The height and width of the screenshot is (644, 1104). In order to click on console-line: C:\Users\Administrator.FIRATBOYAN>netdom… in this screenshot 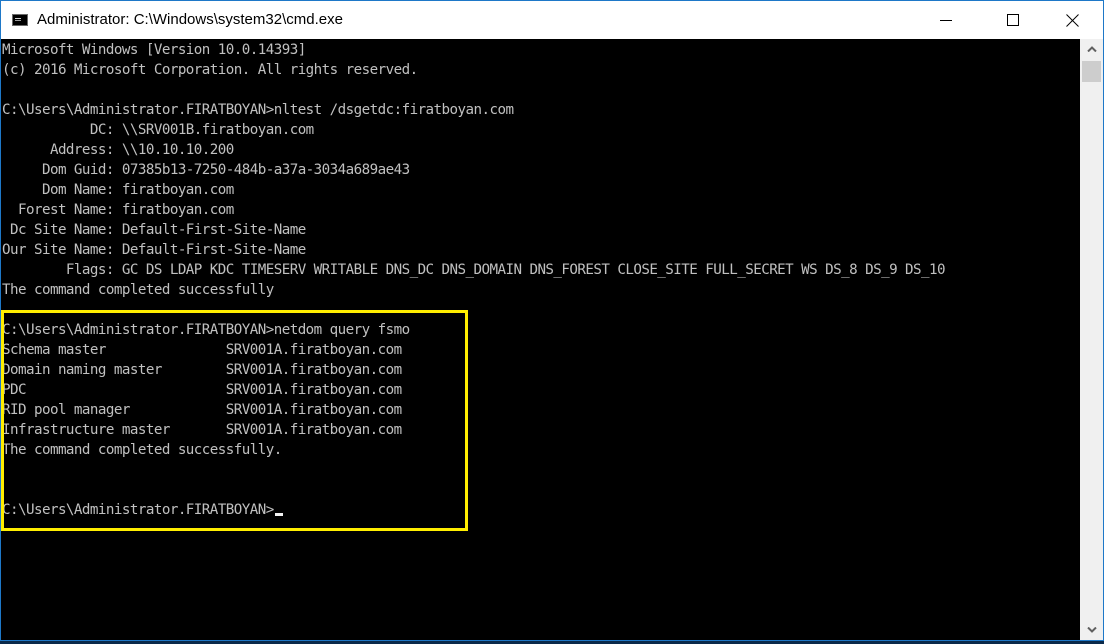, I will do `click(206, 330)`.